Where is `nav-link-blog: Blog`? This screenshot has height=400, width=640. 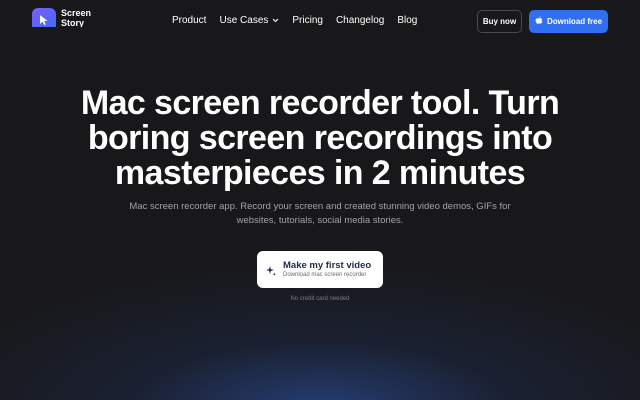 nav-link-blog: Blog is located at coordinates (407, 20).